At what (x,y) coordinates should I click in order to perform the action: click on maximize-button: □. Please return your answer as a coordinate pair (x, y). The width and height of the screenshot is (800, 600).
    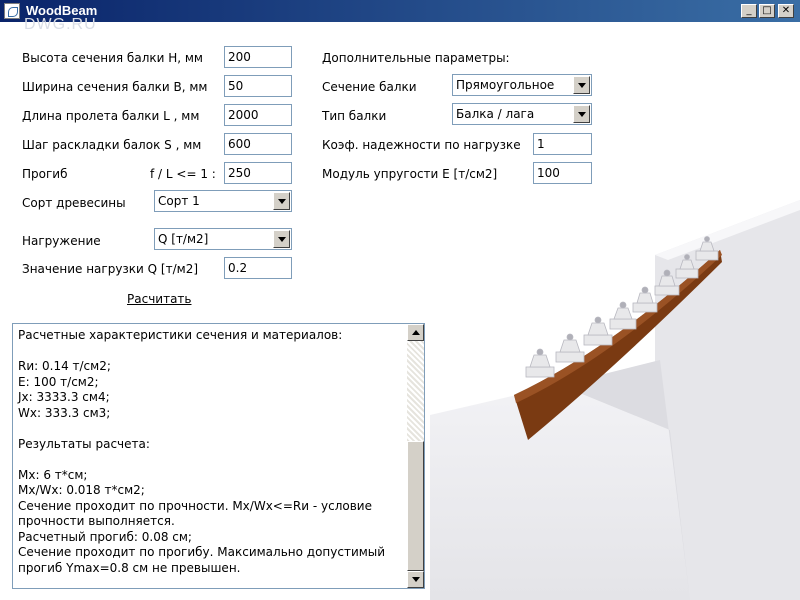
    Looking at the image, I should click on (767, 11).